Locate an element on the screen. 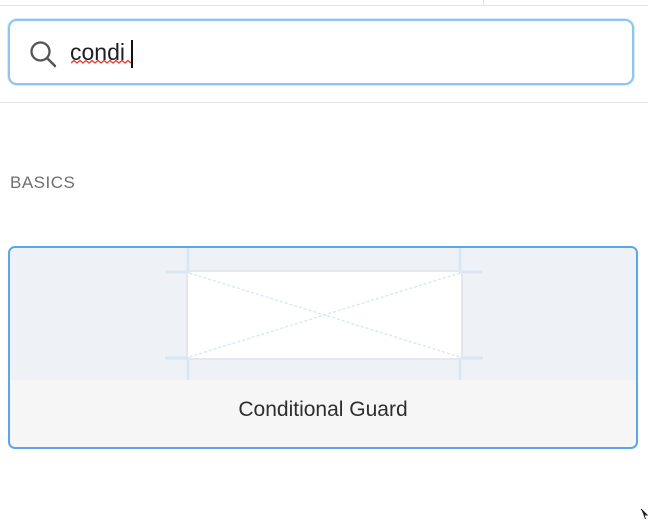  card-label: Conditional Guard is located at coordinates (323, 409).